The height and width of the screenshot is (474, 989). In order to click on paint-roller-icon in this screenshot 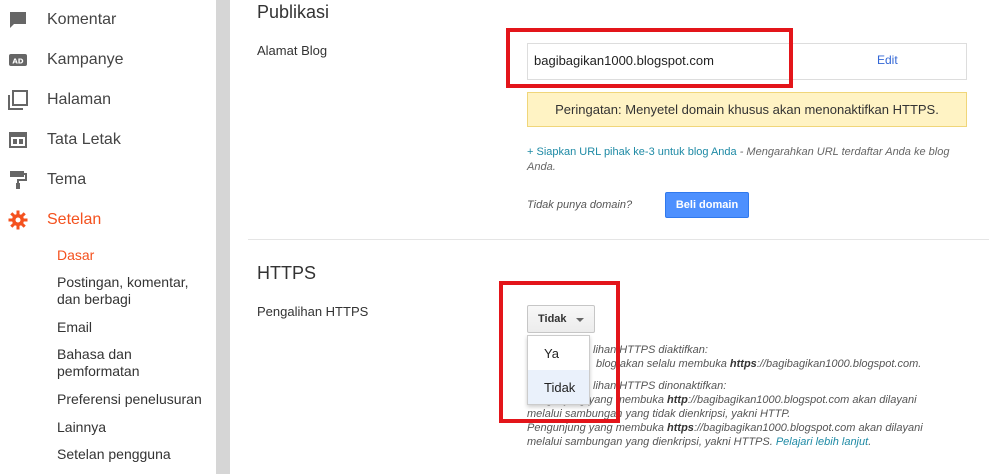, I will do `click(18, 180)`.